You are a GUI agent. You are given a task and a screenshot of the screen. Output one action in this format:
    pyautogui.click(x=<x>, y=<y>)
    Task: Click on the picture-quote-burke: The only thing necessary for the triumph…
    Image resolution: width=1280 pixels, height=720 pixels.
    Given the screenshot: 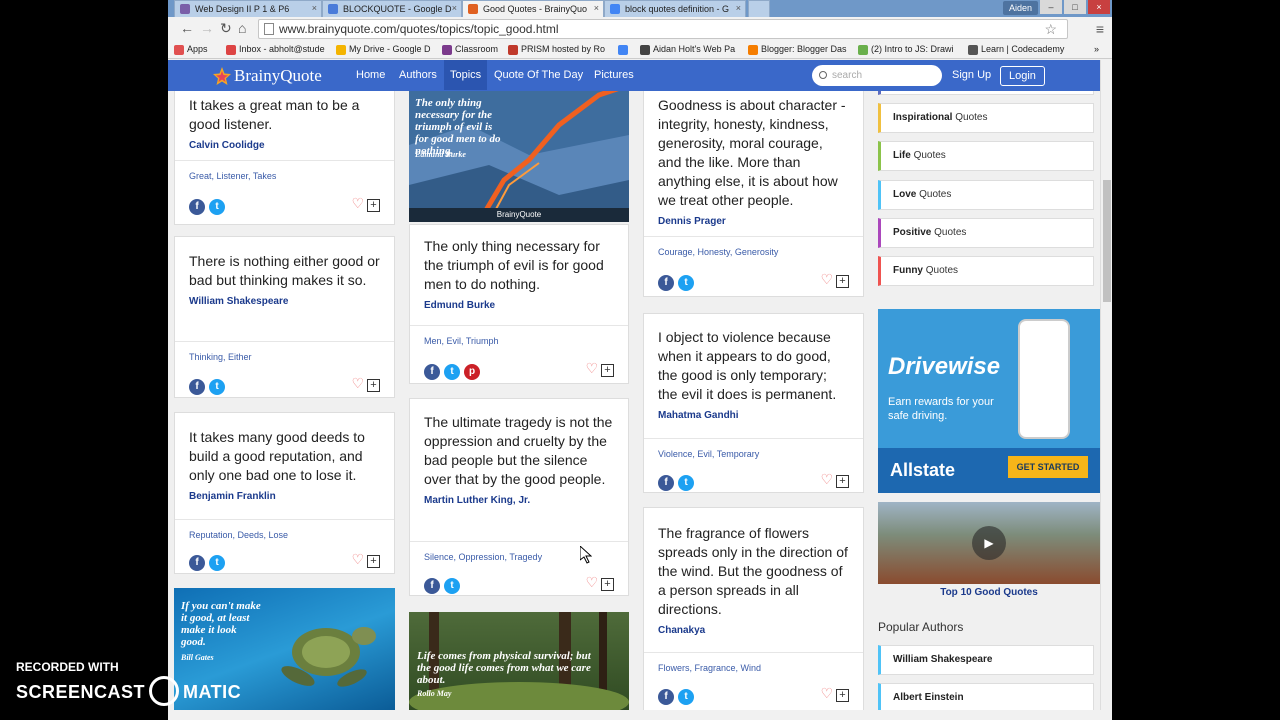 What is the action you would take?
    pyautogui.click(x=519, y=156)
    